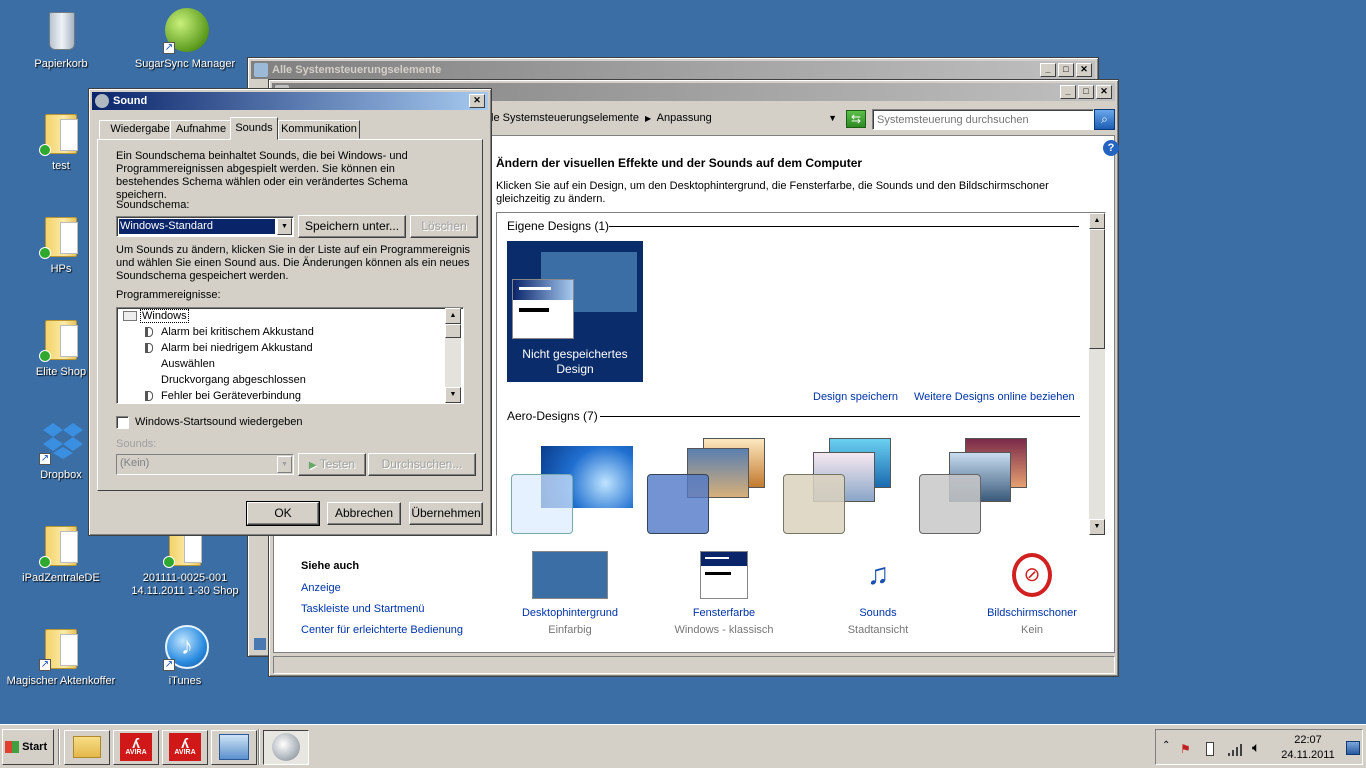  What do you see at coordinates (61, 442) in the screenshot?
I see `dropbox-icon: ↗` at bounding box center [61, 442].